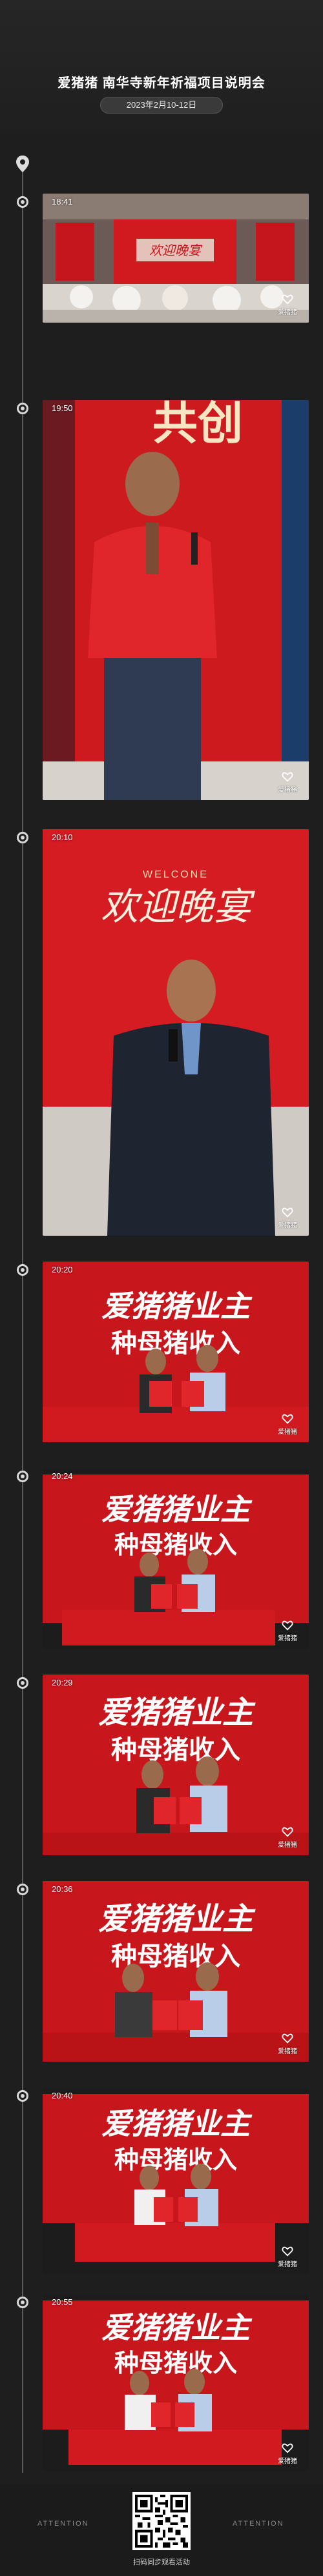 Image resolution: width=323 pixels, height=2576 pixels. What do you see at coordinates (63, 2524) in the screenshot?
I see `attention-label-left: ATTENTION` at bounding box center [63, 2524].